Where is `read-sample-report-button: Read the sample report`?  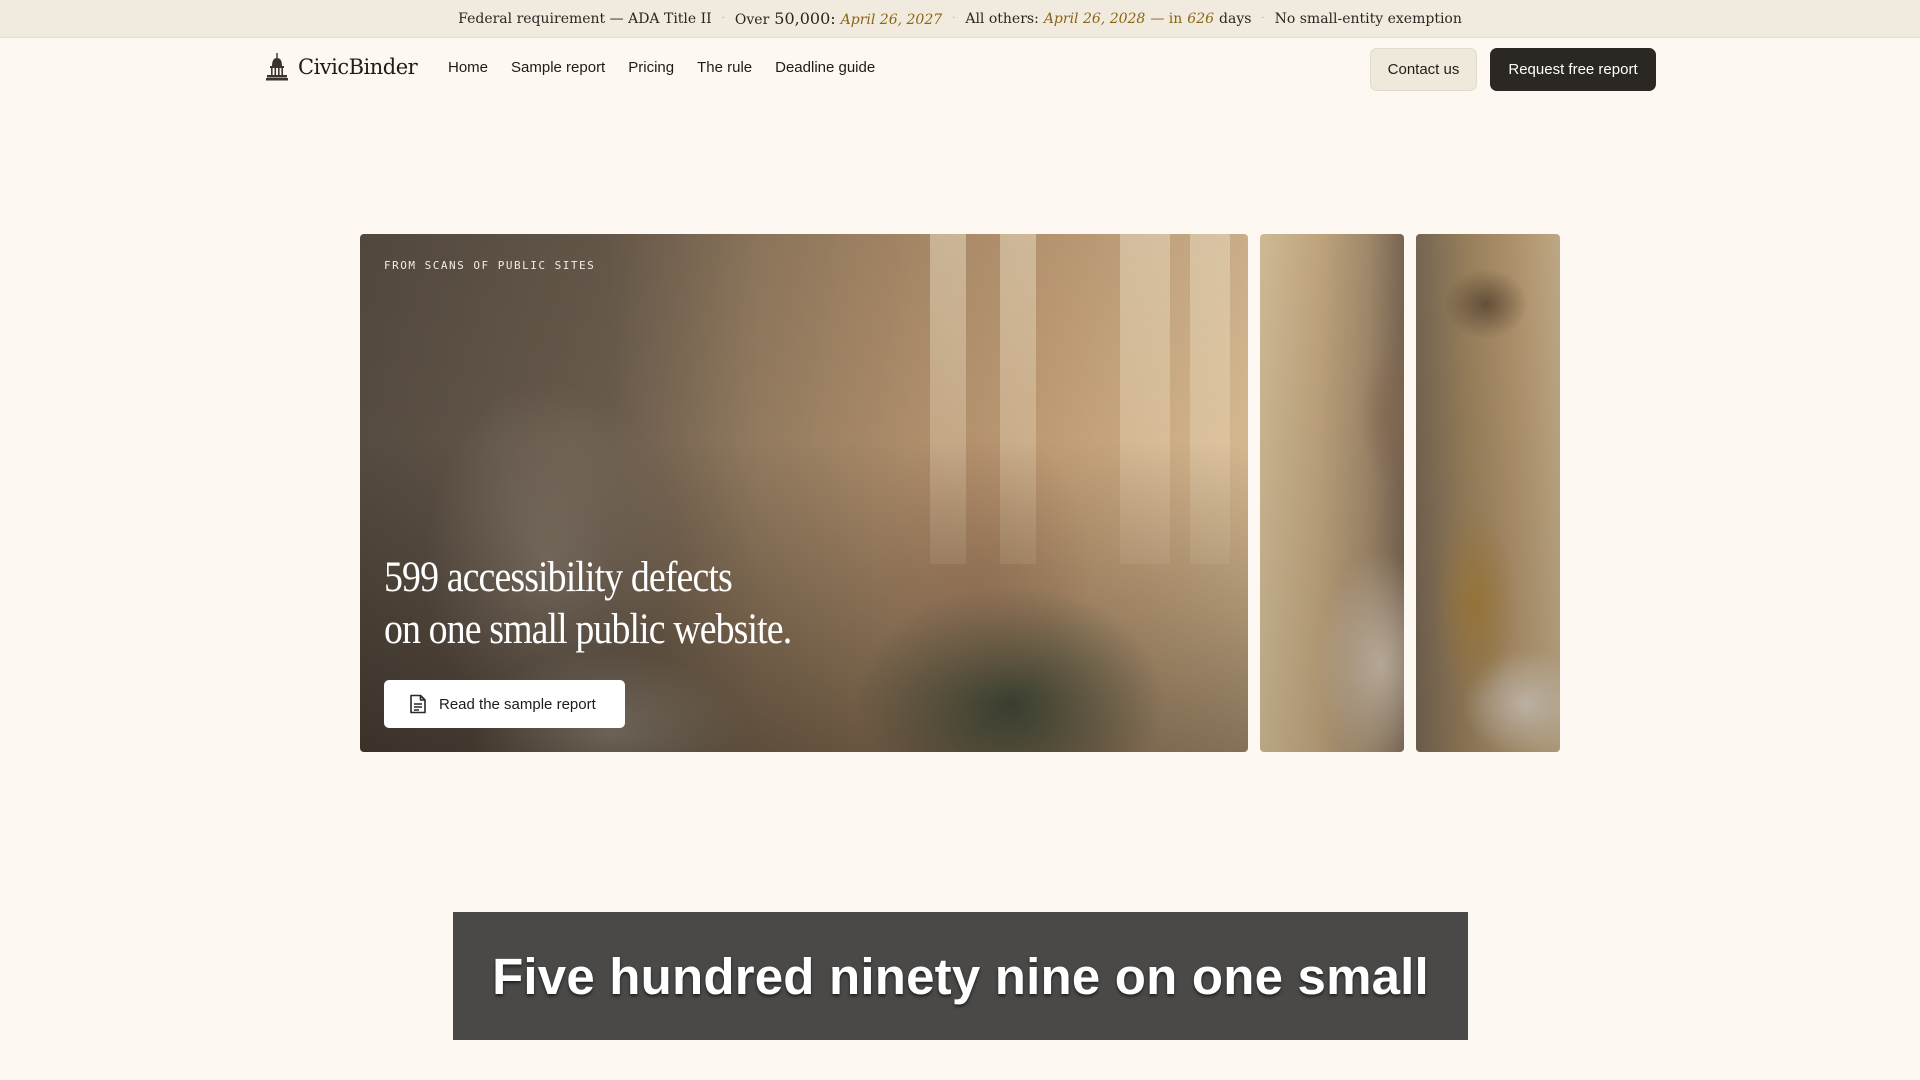 read-sample-report-button: Read the sample report is located at coordinates (504, 704).